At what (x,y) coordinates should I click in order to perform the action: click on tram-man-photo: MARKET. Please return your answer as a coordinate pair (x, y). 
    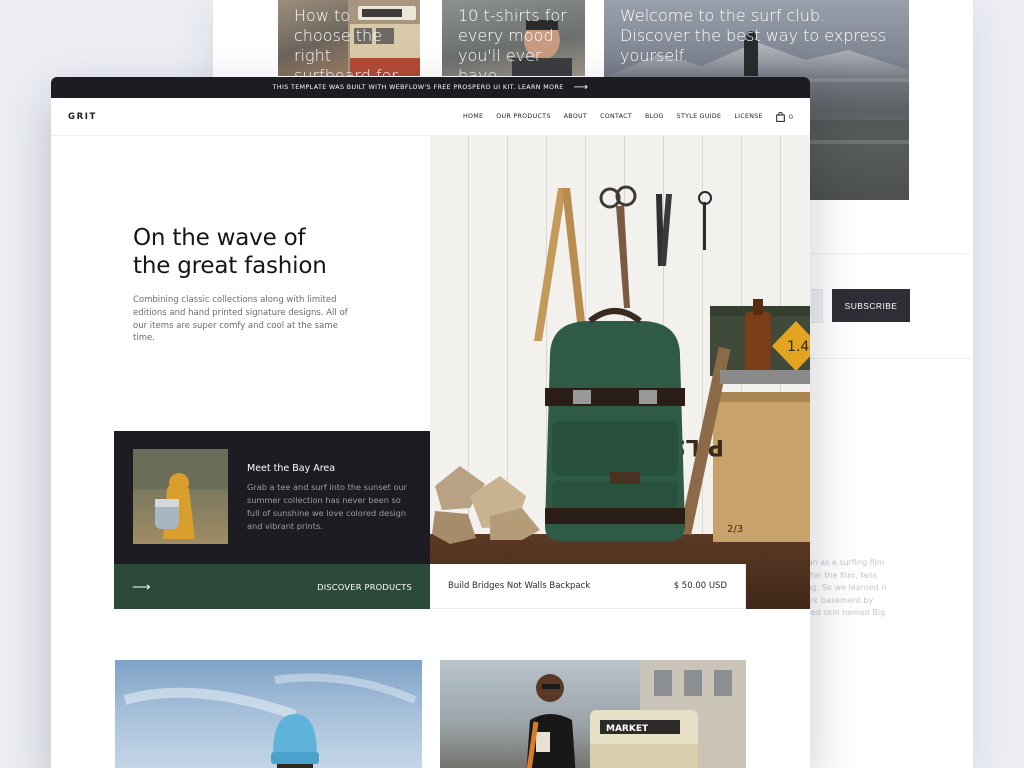
    Looking at the image, I should click on (593, 714).